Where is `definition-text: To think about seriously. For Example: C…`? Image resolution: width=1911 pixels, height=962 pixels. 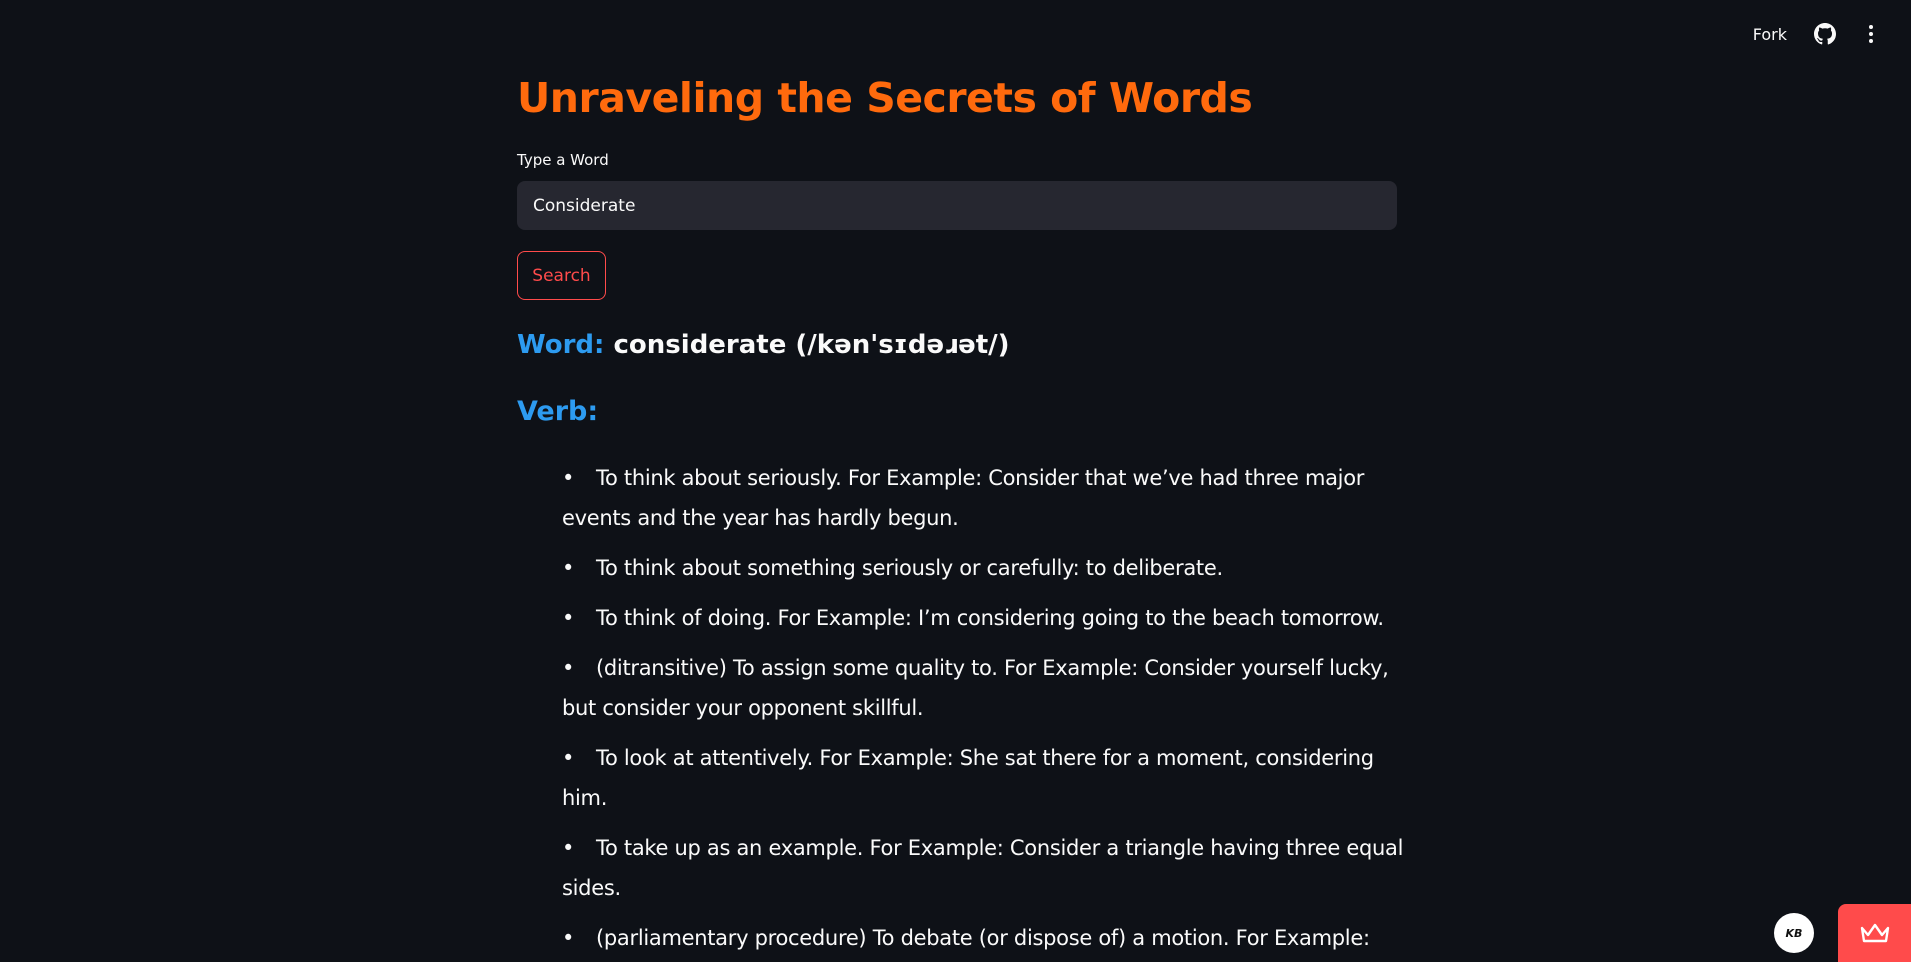 definition-text: To think about seriously. For Example: C… is located at coordinates (963, 498).